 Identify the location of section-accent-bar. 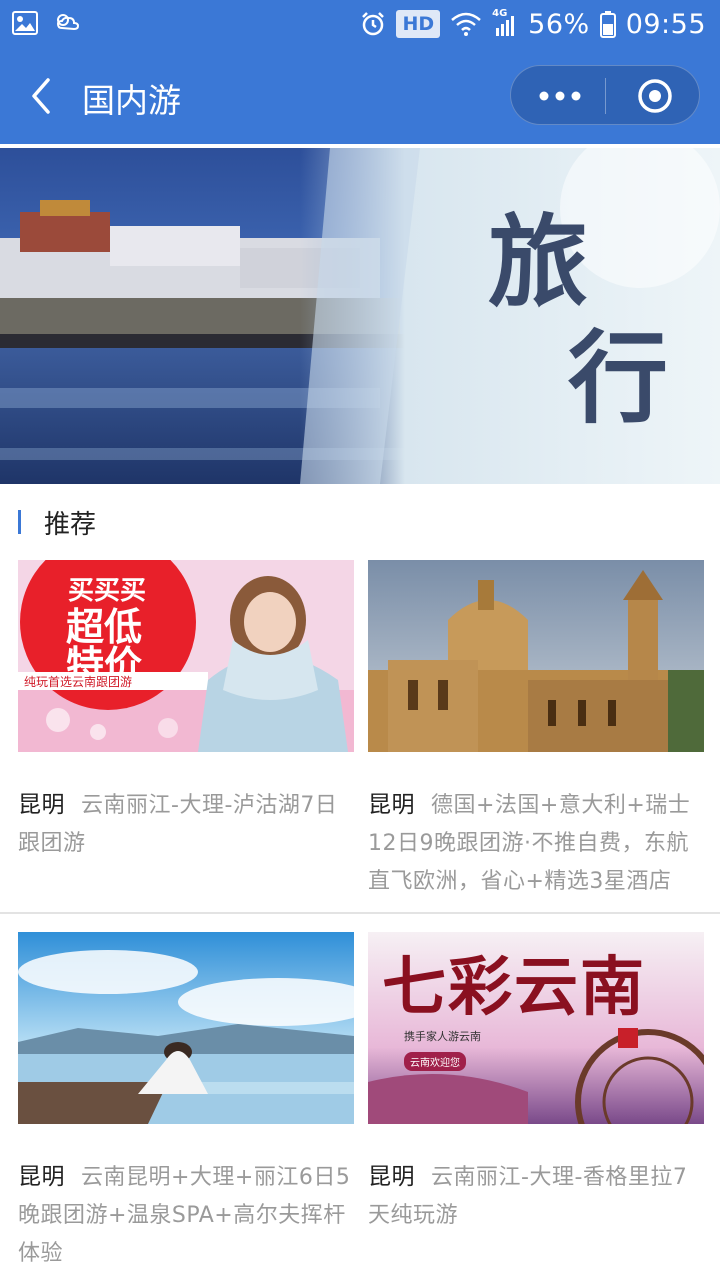
(19, 522).